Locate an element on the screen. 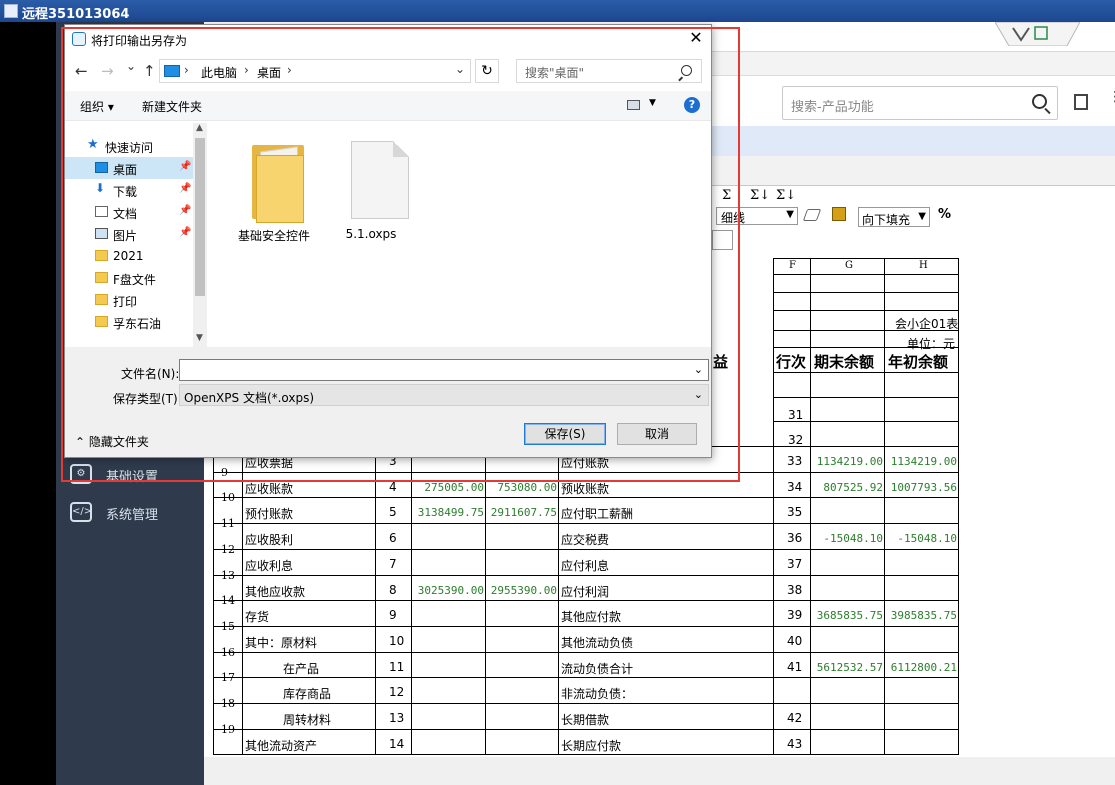 The height and width of the screenshot is (785, 1115). liability-end-balance: 807525.92 is located at coordinates (853, 487).